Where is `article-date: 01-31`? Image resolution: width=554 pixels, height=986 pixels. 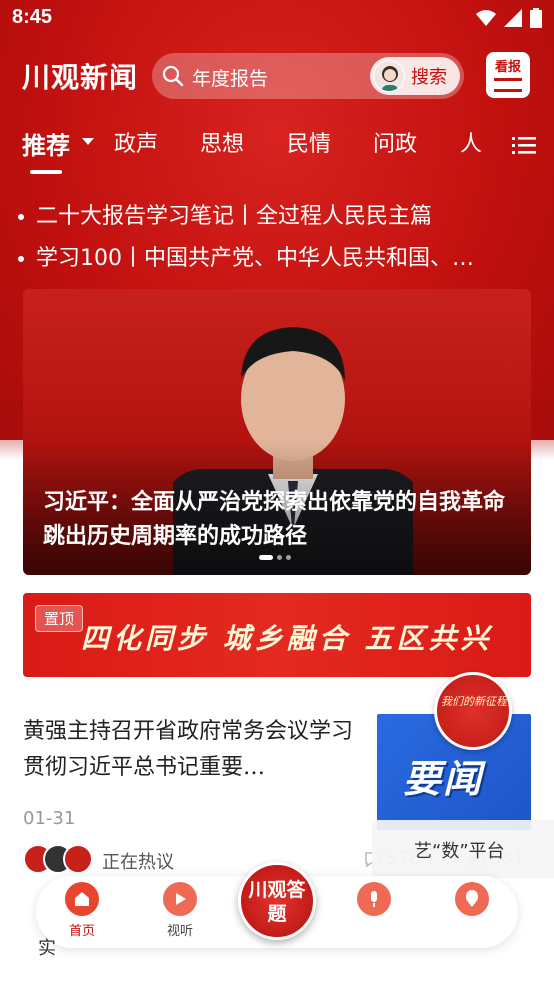
article-date: 01-31 is located at coordinates (49, 818).